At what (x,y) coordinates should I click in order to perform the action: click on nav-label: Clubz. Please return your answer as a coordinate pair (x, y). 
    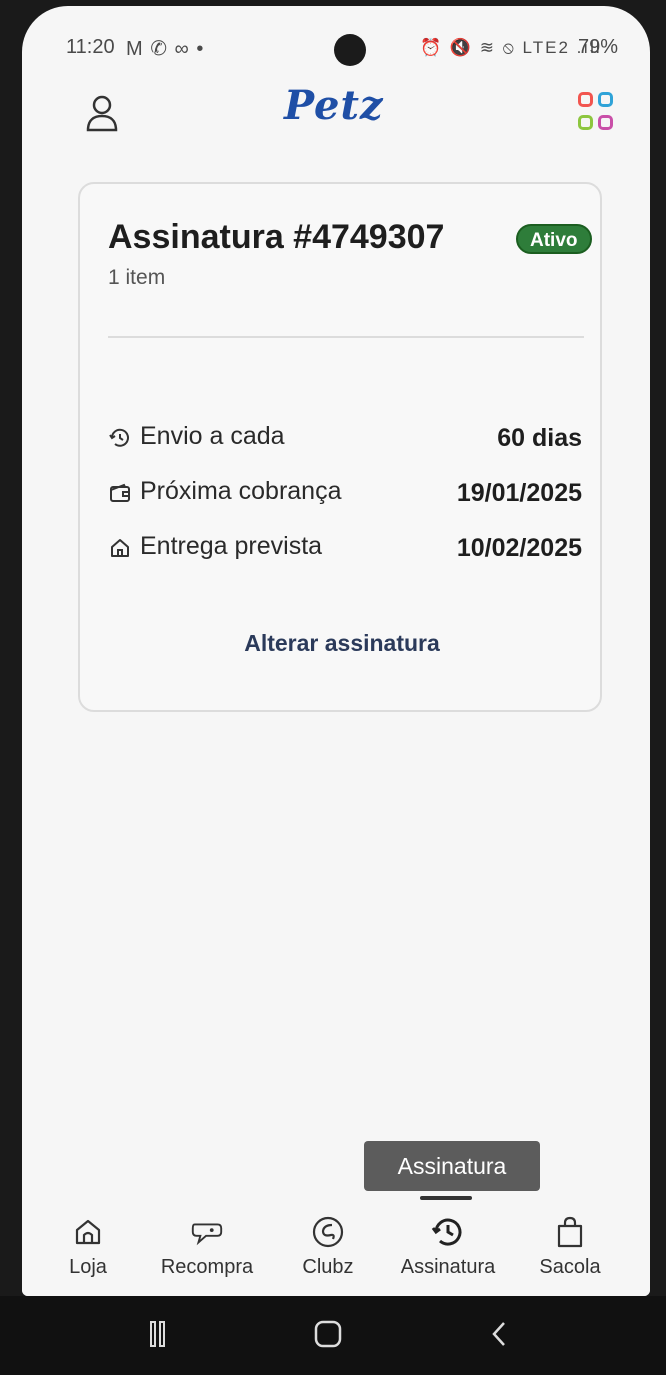
    Looking at the image, I should click on (328, 1267).